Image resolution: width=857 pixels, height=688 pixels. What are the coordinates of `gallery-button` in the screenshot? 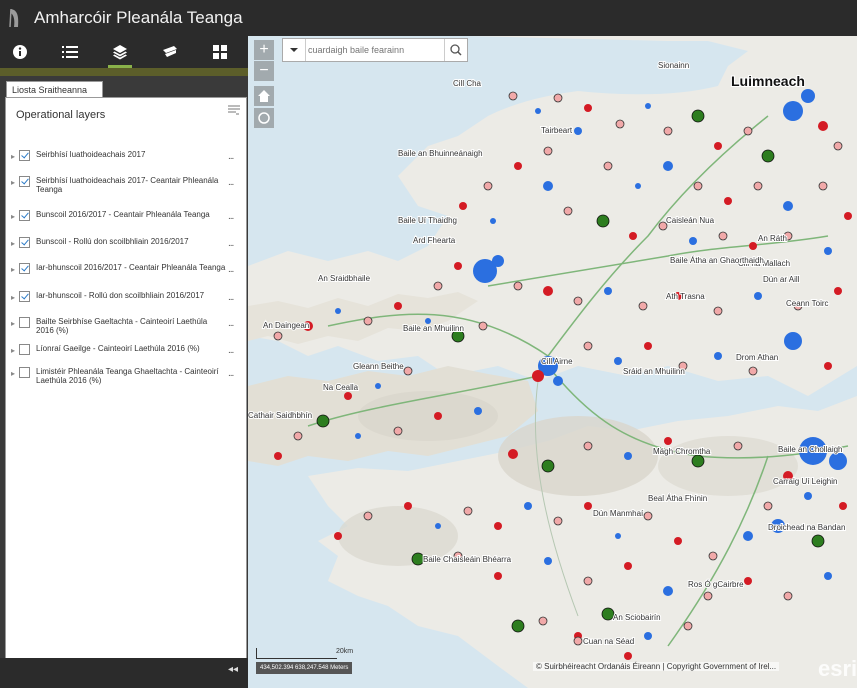 It's located at (220, 52).